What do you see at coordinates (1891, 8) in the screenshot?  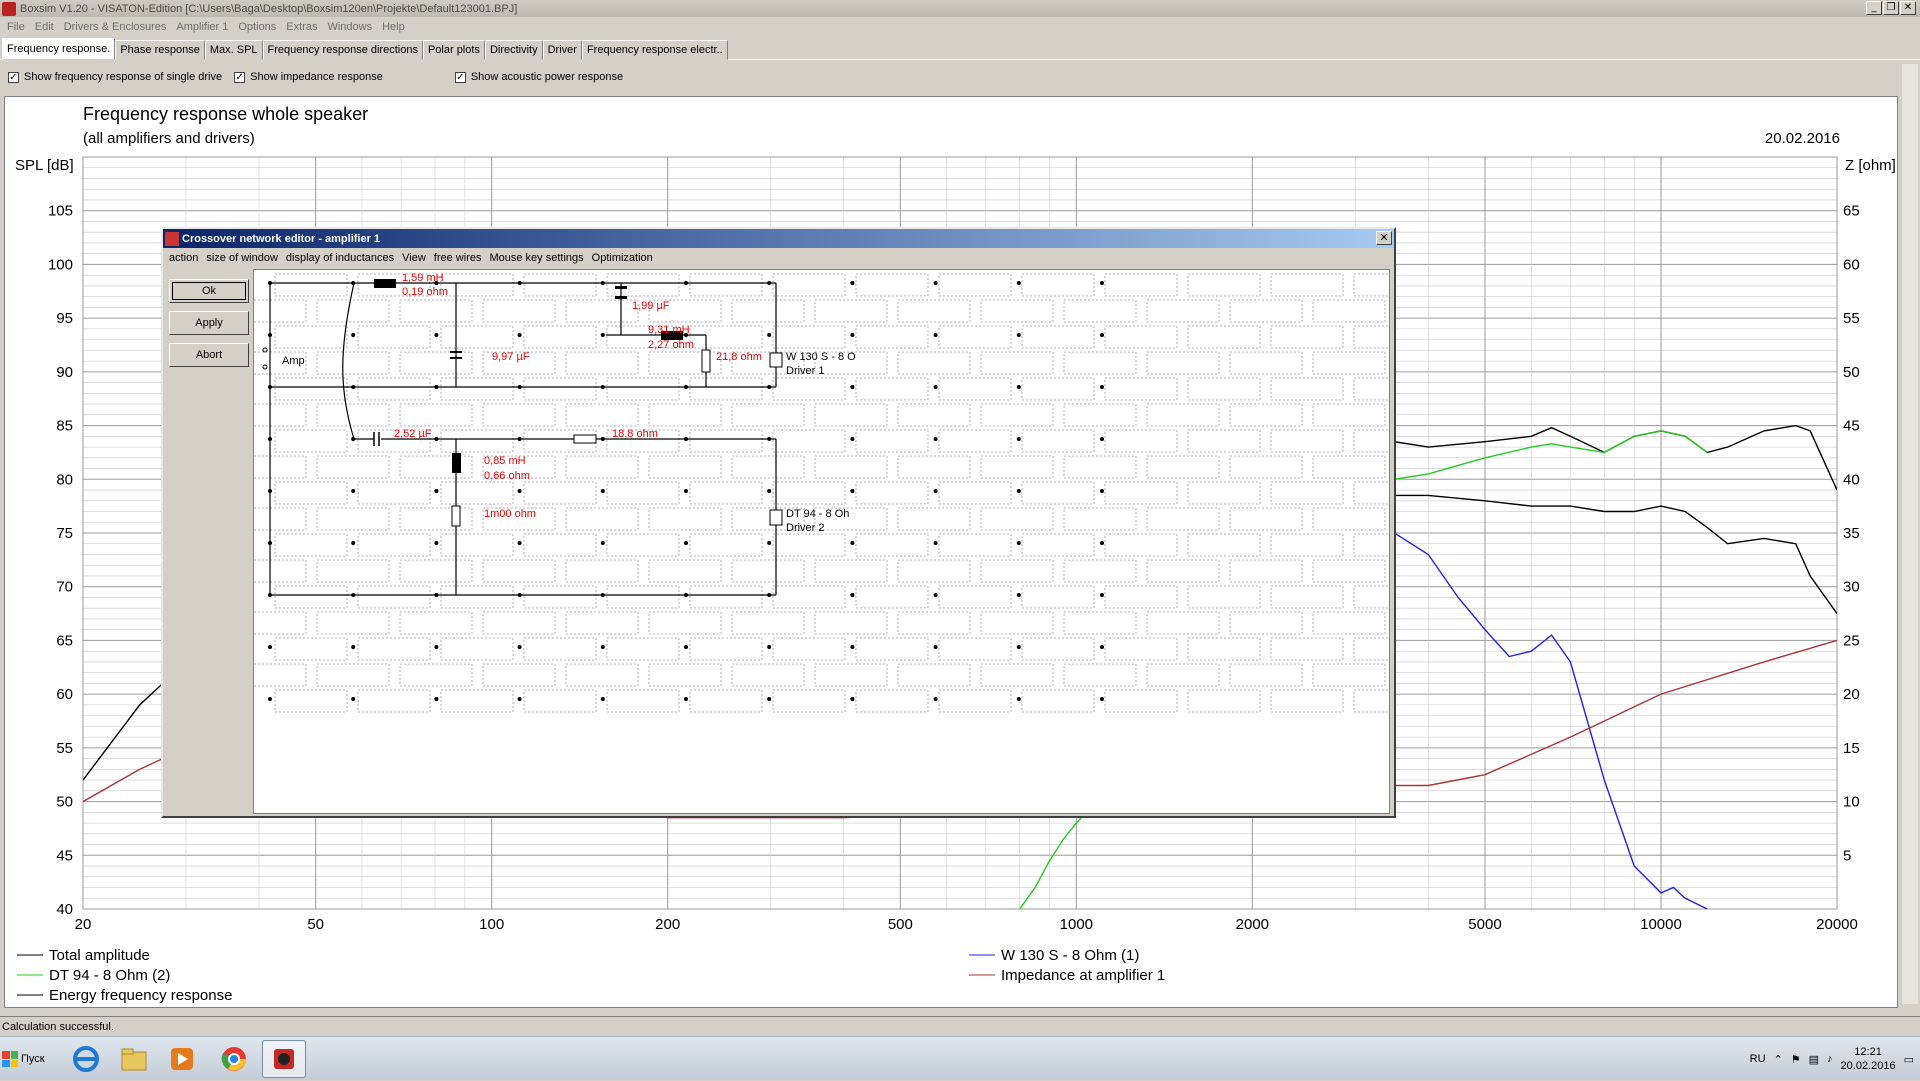 I see `restore-icon: ❐` at bounding box center [1891, 8].